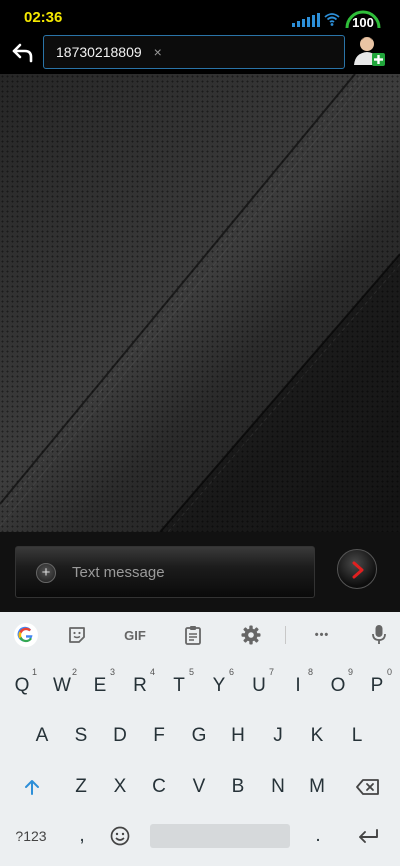  What do you see at coordinates (193, 635) in the screenshot?
I see `clipboard-icon` at bounding box center [193, 635].